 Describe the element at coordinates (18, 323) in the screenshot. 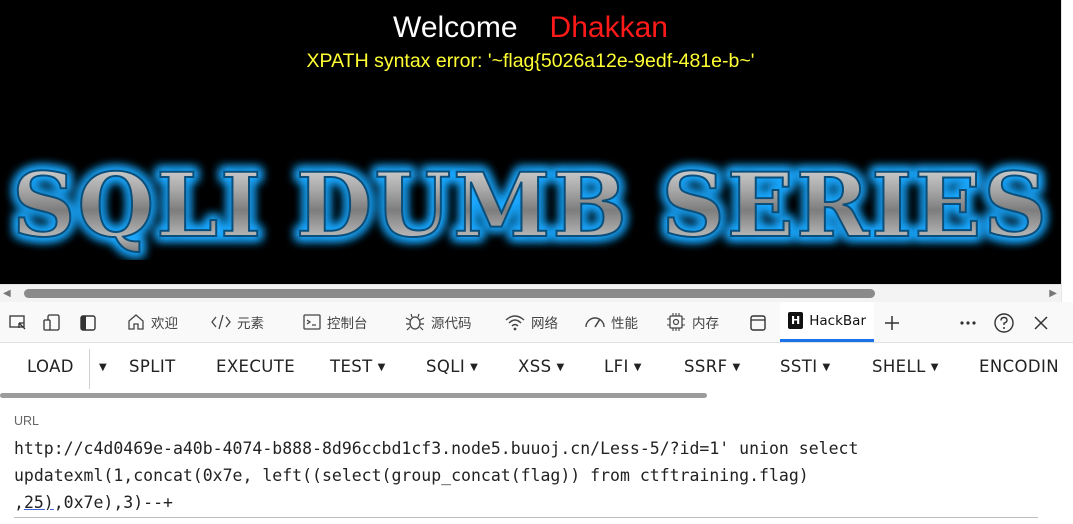

I see `inspect-element-icon` at that location.